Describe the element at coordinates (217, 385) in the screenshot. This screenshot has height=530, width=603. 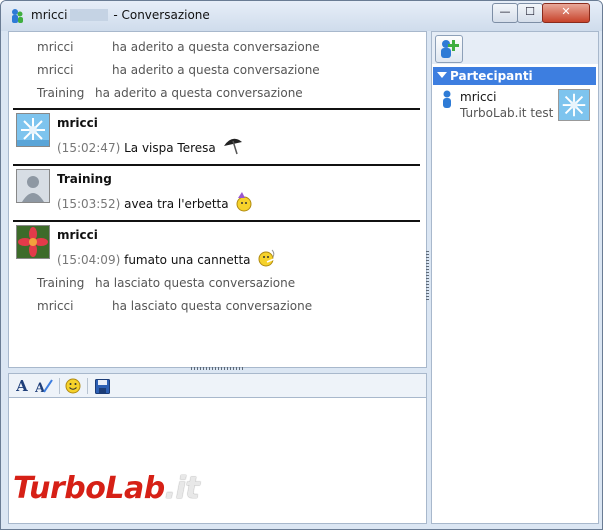
I see `formatting-toolbar: A A` at that location.